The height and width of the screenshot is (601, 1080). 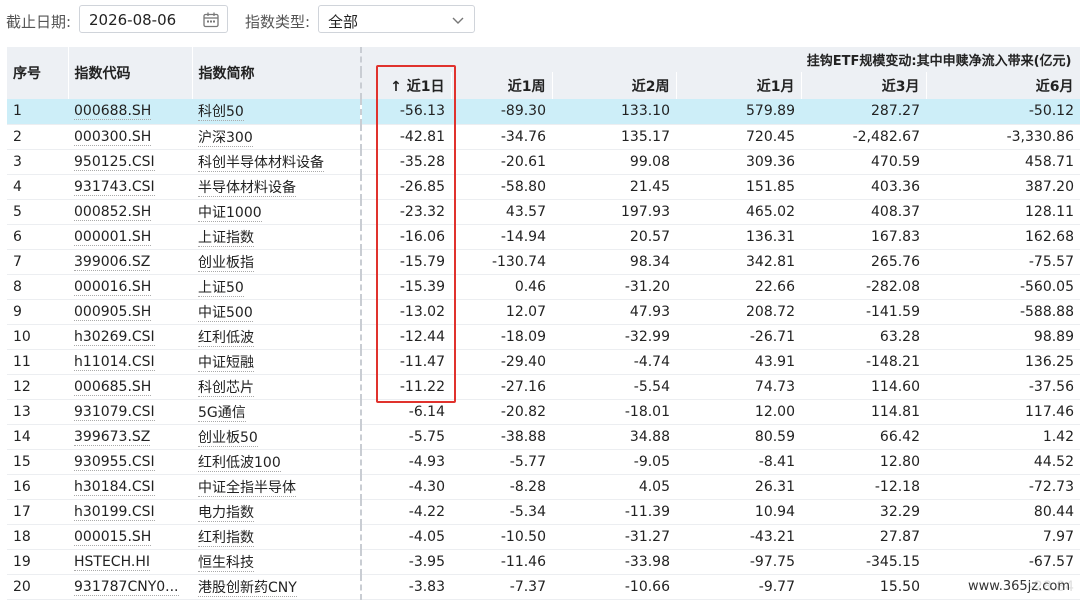 What do you see at coordinates (1003, 512) in the screenshot?
I see `cell-6m: 80.44` at bounding box center [1003, 512].